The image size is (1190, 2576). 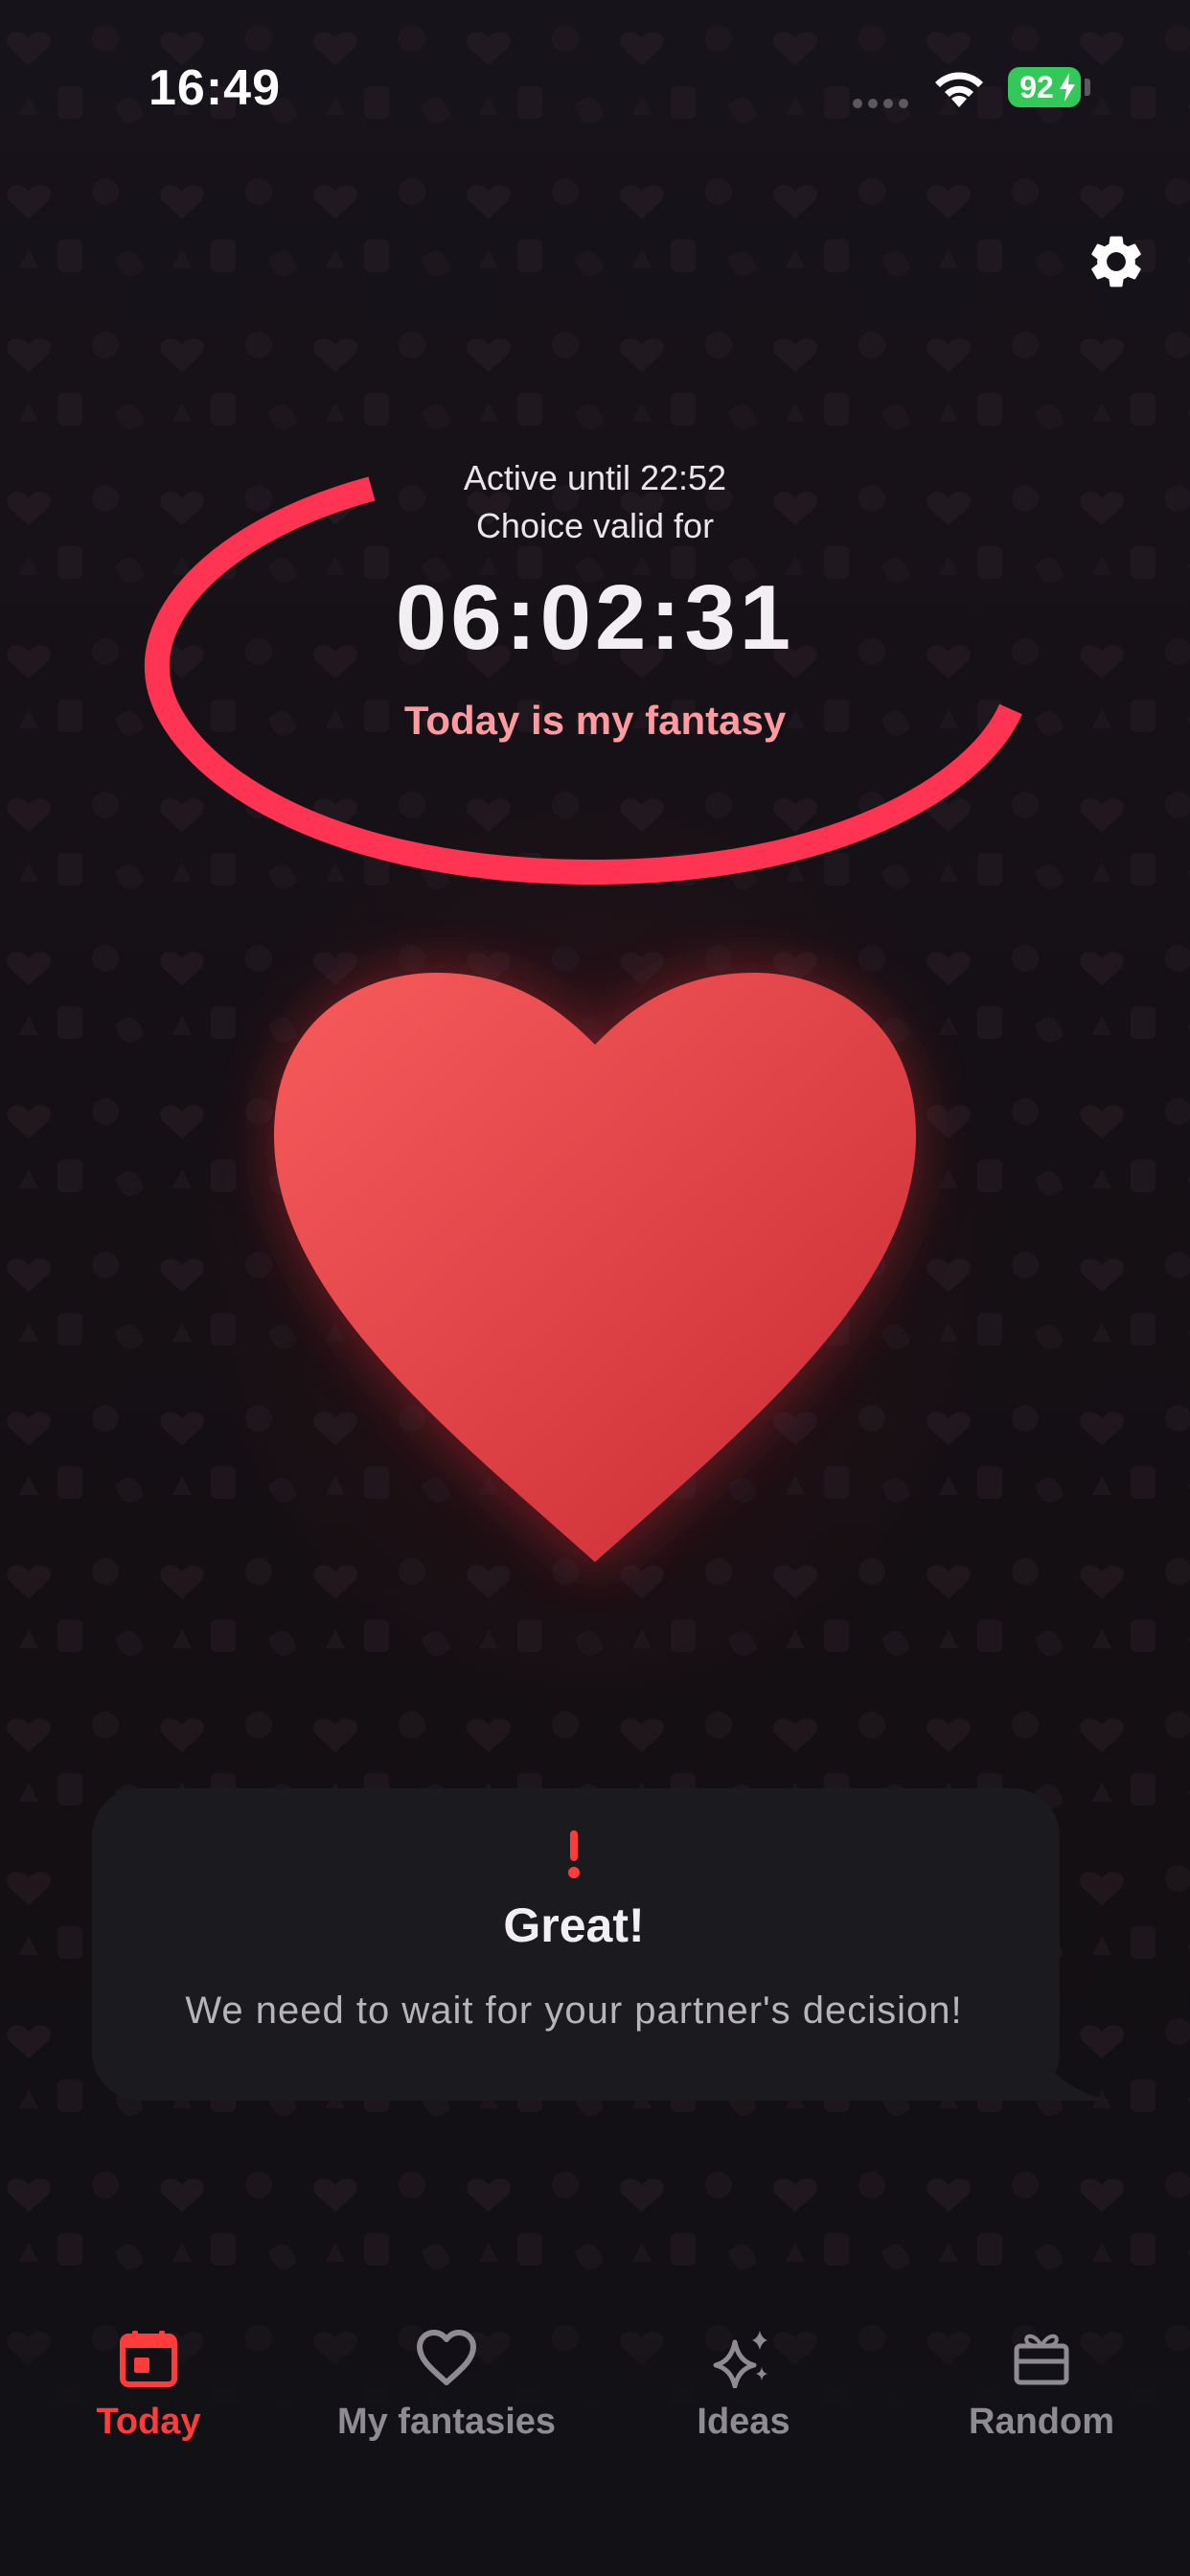 I want to click on countdown-timer: 06:02:31, so click(x=595, y=617).